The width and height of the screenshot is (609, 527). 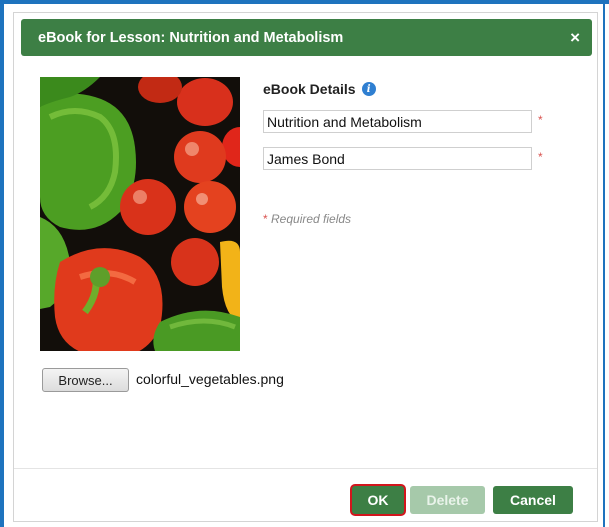 What do you see at coordinates (309, 89) in the screenshot?
I see `ebook-details-title: eBook Details` at bounding box center [309, 89].